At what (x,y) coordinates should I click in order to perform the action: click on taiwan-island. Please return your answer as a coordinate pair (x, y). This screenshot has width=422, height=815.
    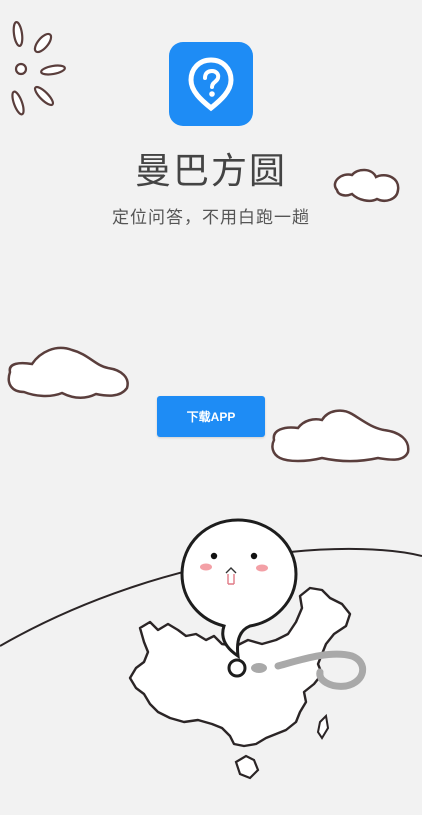
    Looking at the image, I should click on (323, 726).